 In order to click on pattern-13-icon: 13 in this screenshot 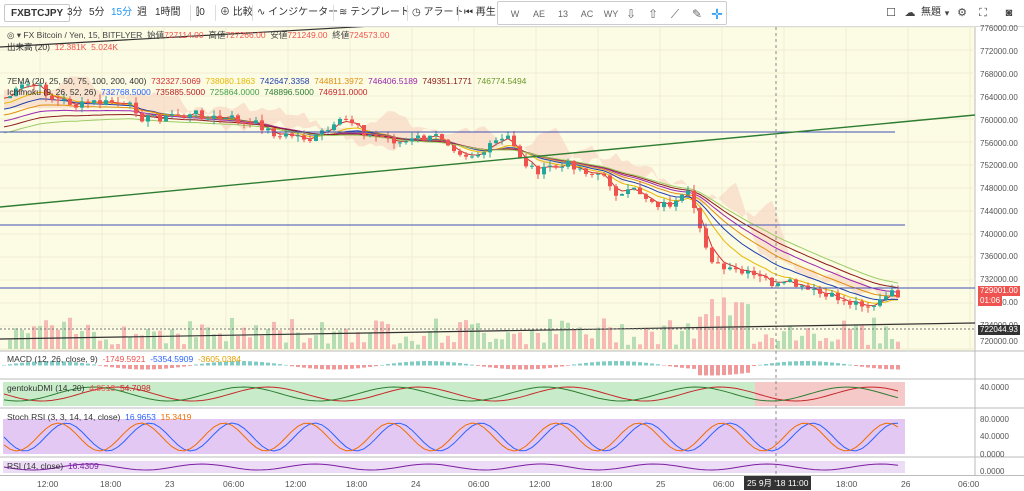, I will do `click(563, 14)`.